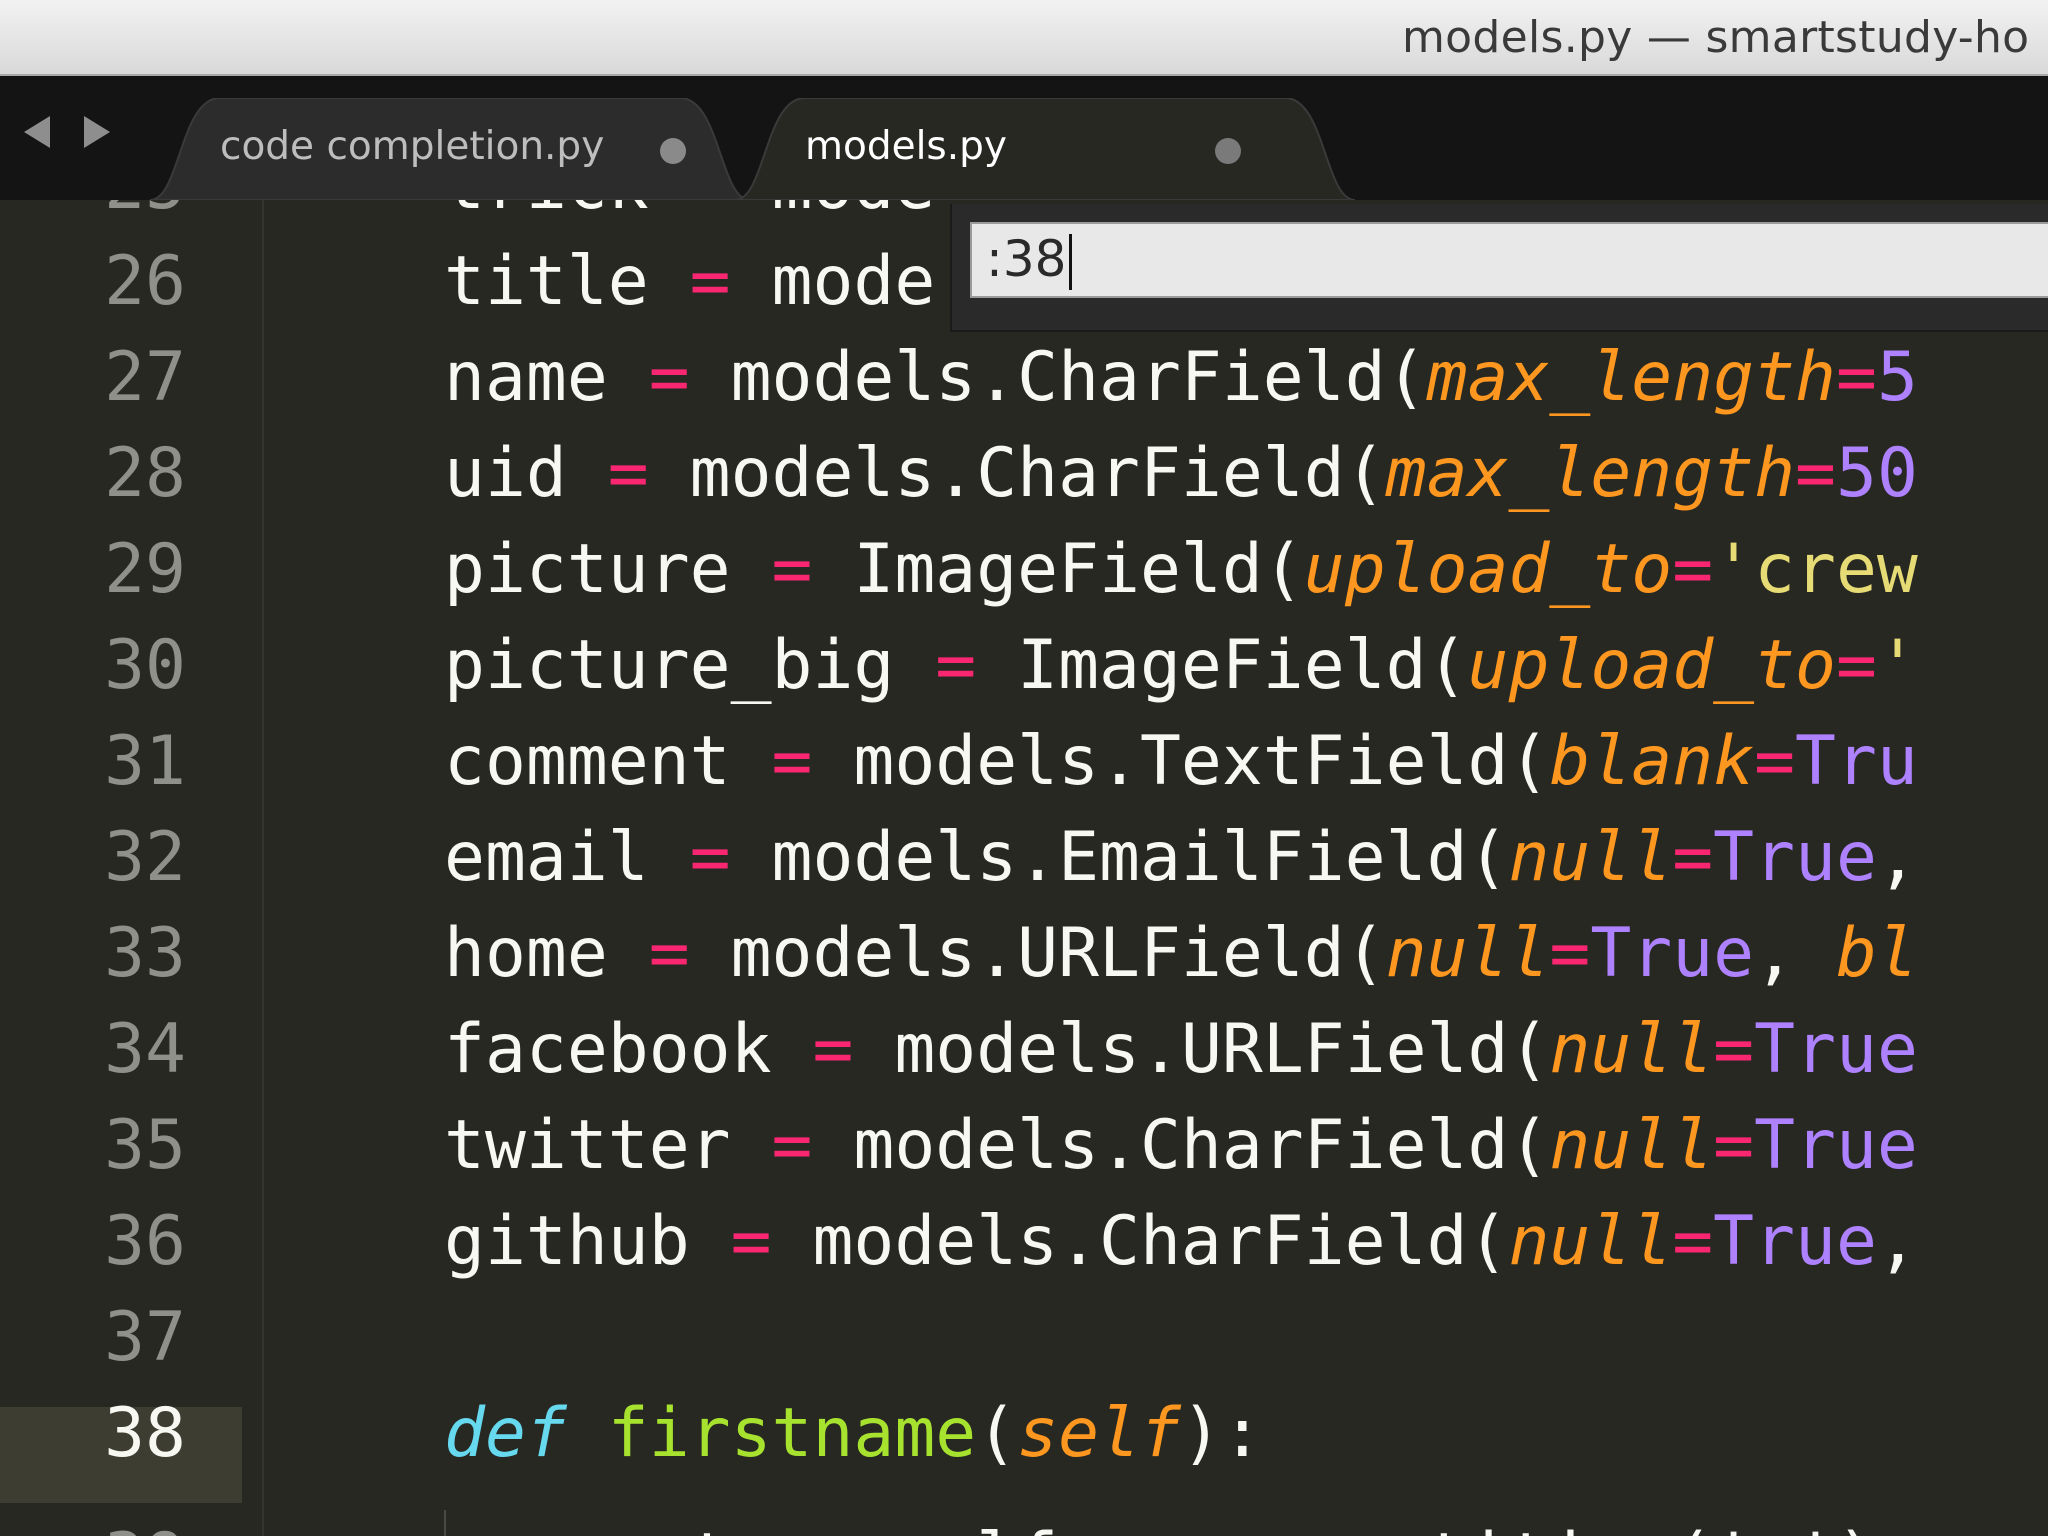  I want to click on line-number: 30, so click(145, 665).